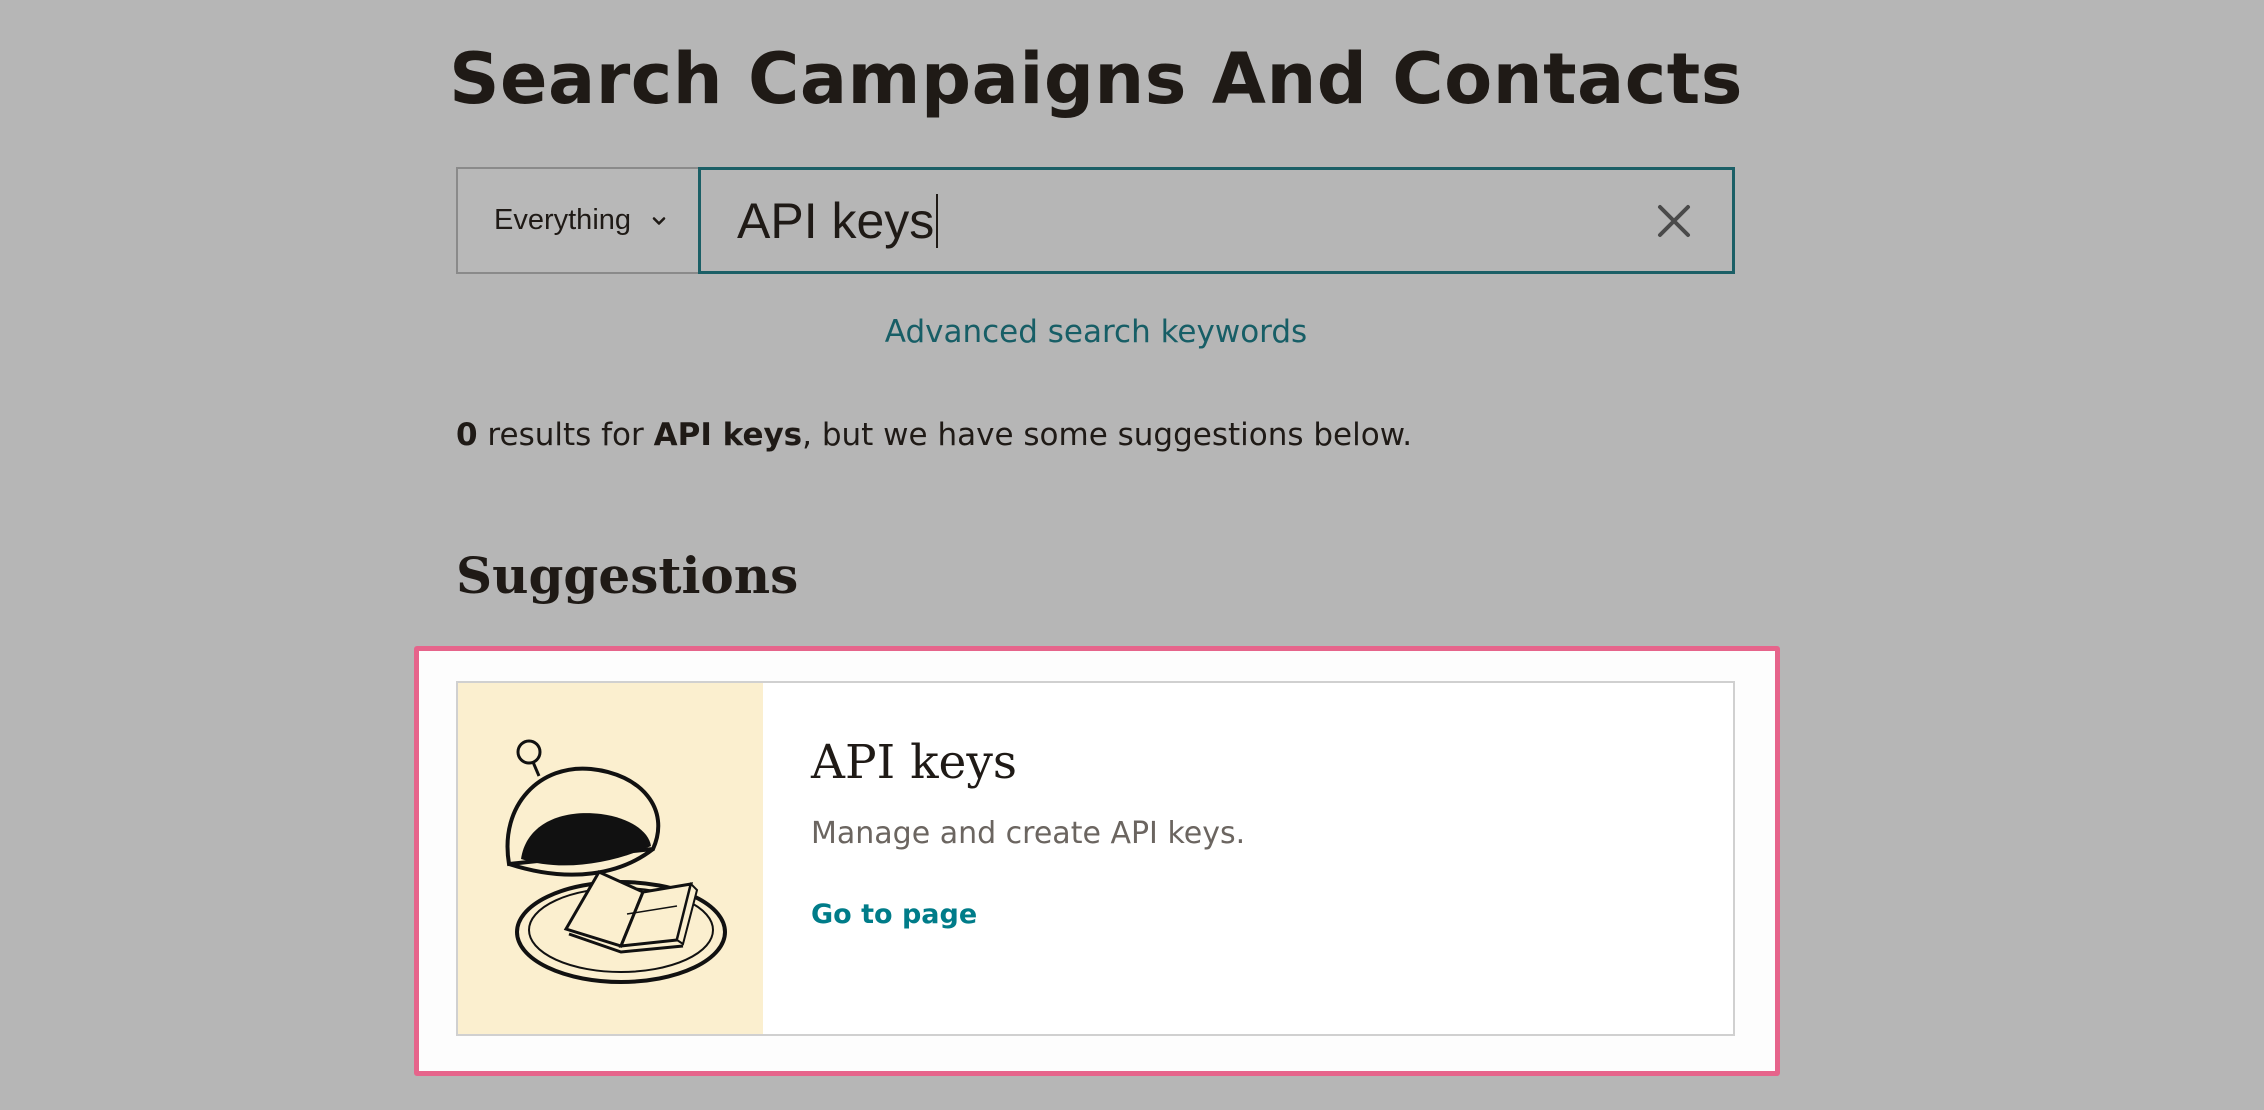 The image size is (2264, 1110). Describe the element at coordinates (1096, 332) in the screenshot. I see `advanced-search-link: Advanced search keywords` at that location.